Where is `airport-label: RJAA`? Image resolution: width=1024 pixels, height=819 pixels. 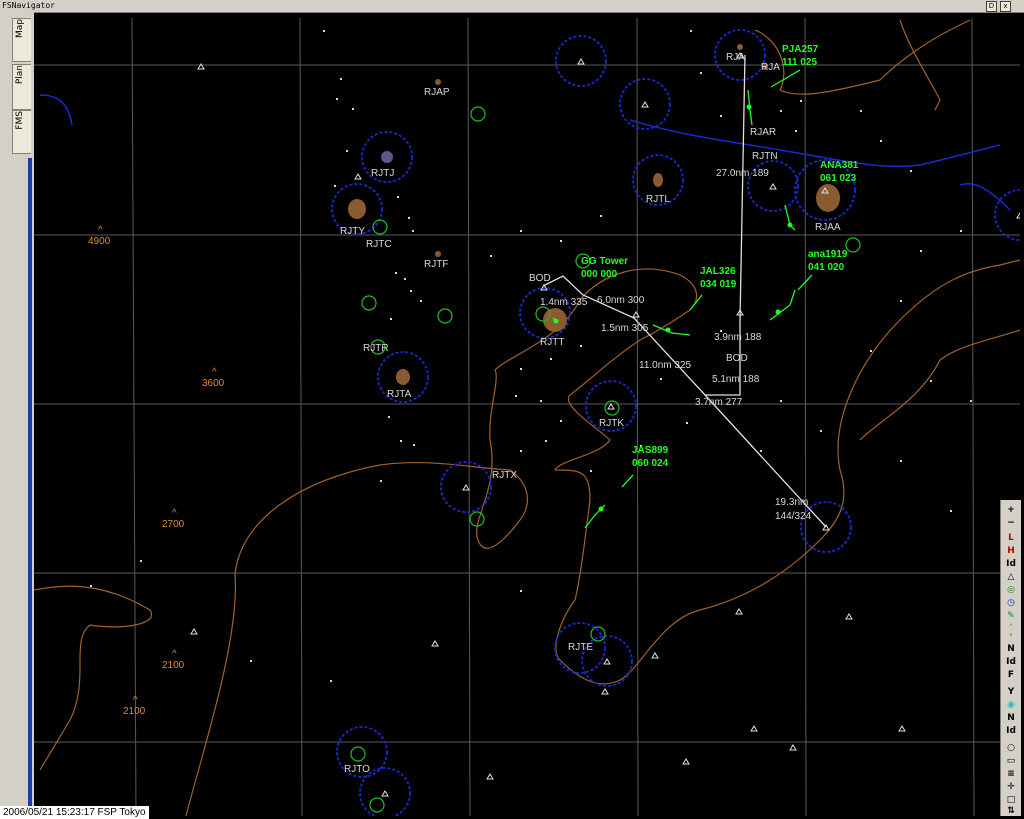 airport-label: RJAA is located at coordinates (828, 227).